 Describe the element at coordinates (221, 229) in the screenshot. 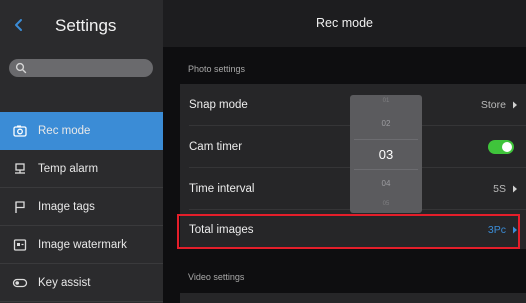

I see `row-label: Total images` at that location.